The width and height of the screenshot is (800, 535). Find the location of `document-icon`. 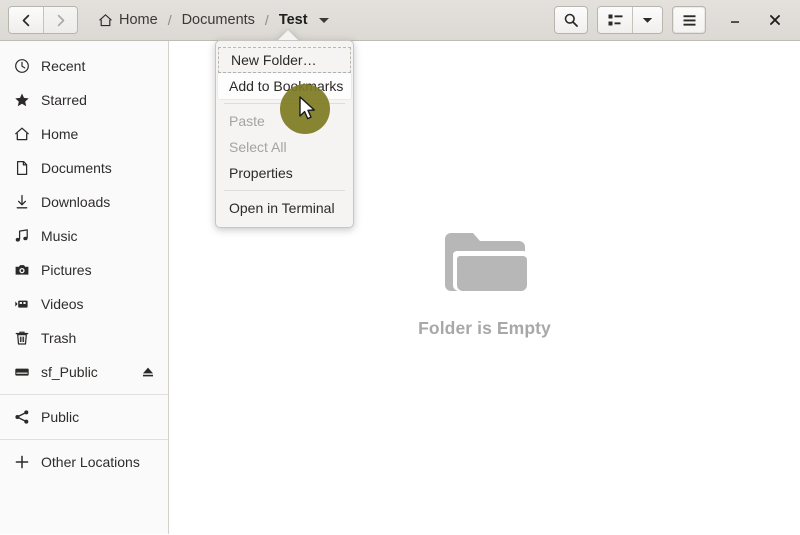

document-icon is located at coordinates (21, 168).